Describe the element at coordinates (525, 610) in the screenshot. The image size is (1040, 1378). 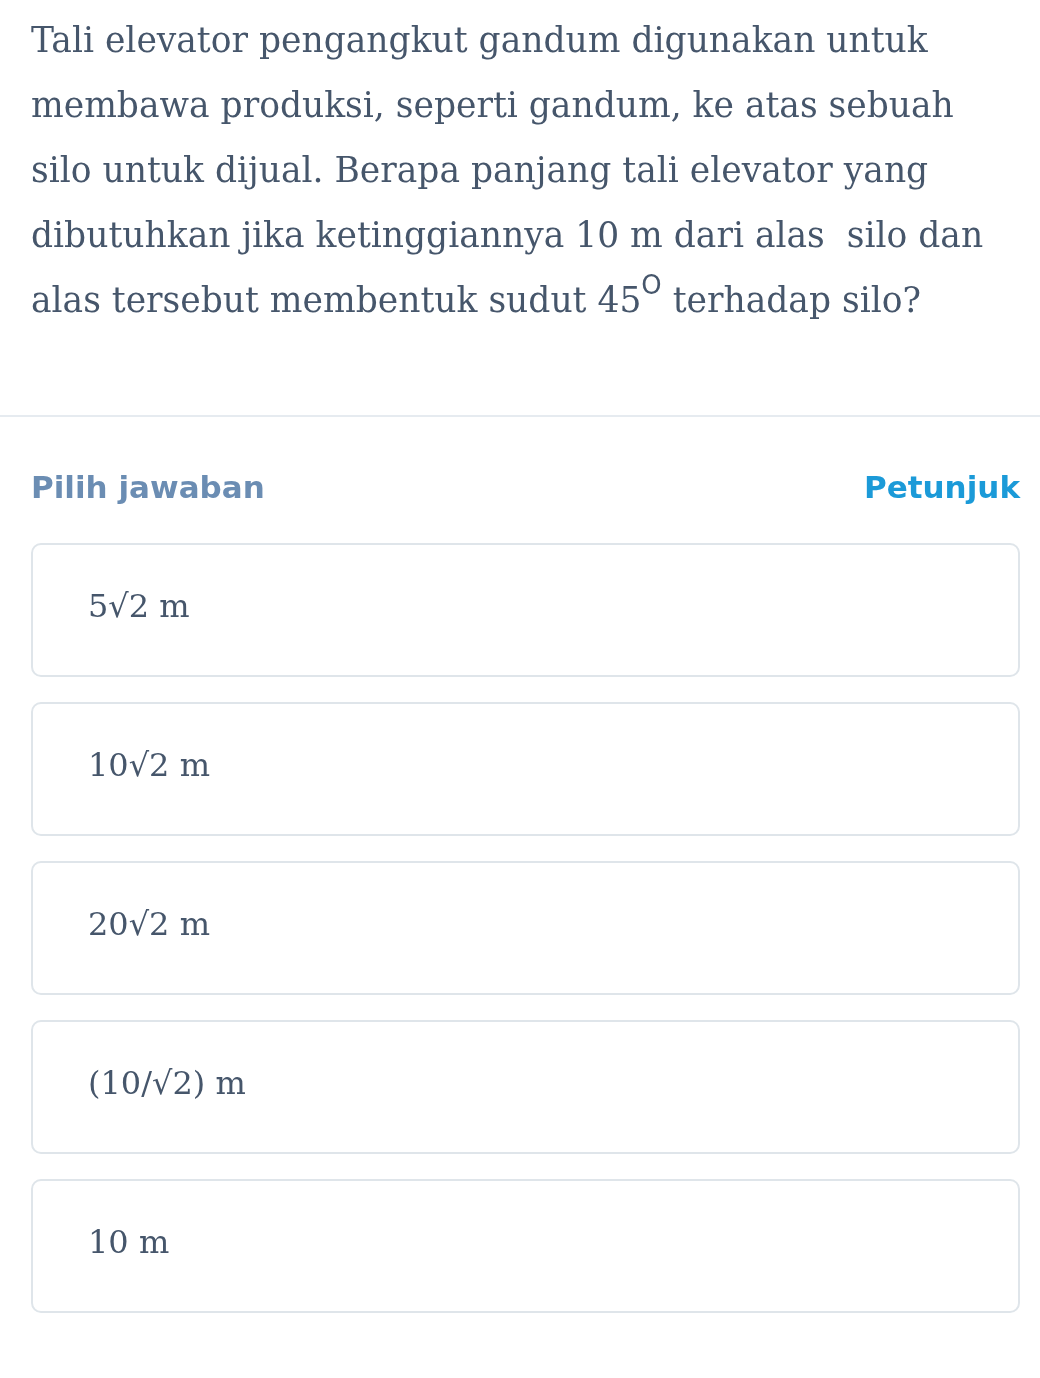
I see `answer-option: 5√2 m` at that location.